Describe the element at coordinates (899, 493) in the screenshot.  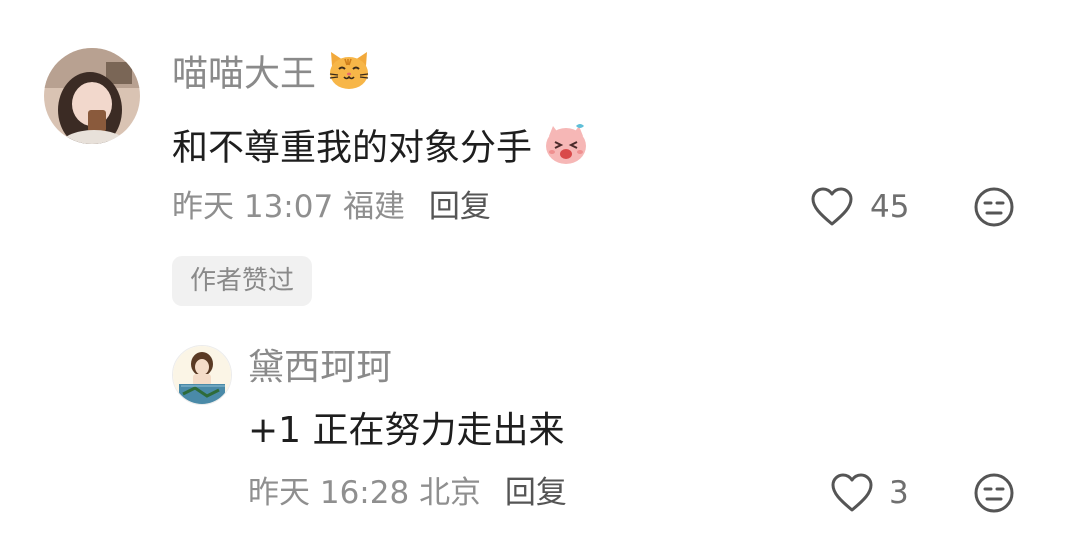
I see `reply-like-count: 3` at that location.